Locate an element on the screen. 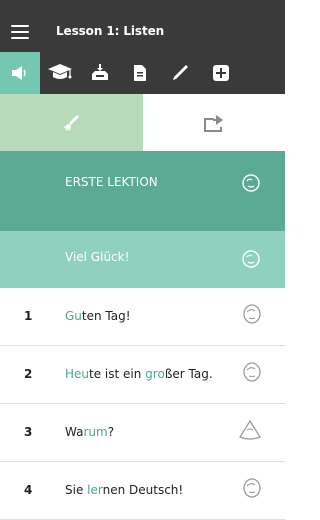 This screenshot has height=520, width=320. pencil-icon is located at coordinates (180, 72).